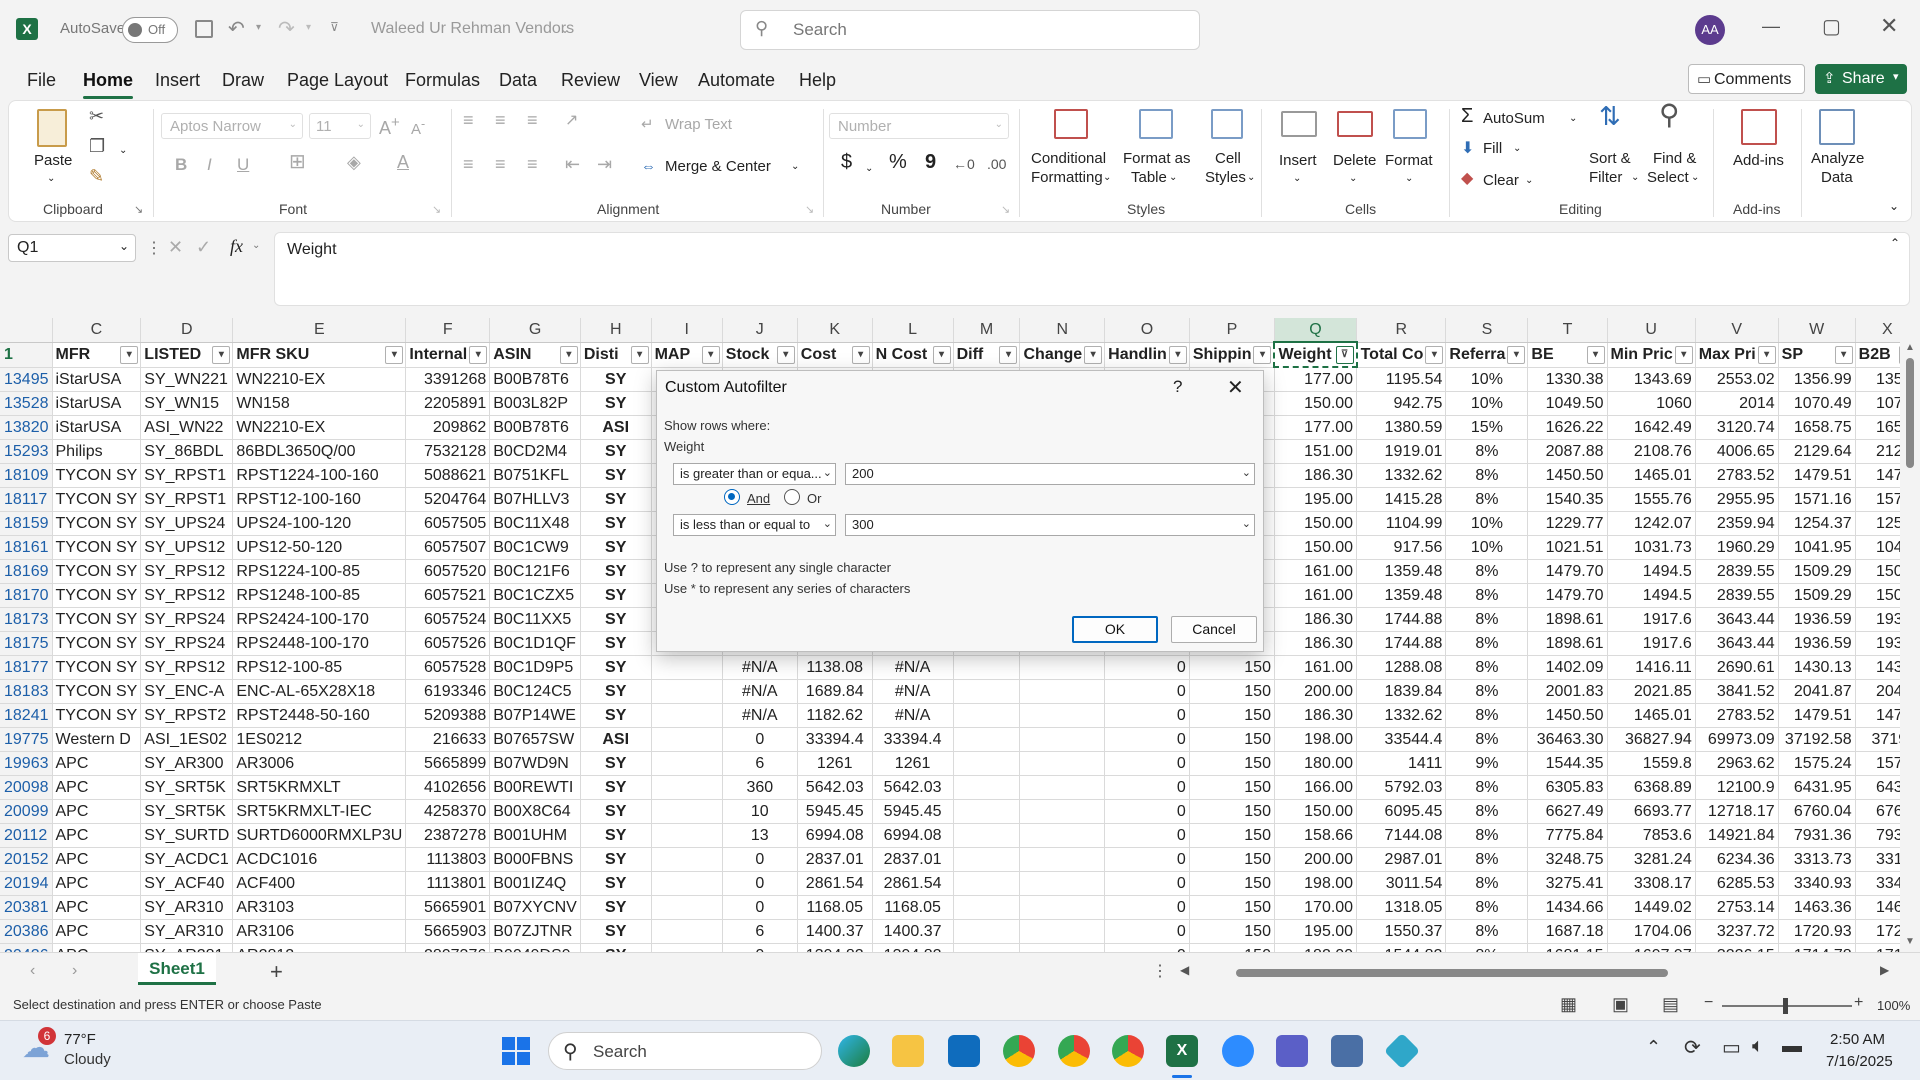 This screenshot has width=1920, height=1080. What do you see at coordinates (1651, 763) in the screenshot?
I see `table-cell: 1559.8` at bounding box center [1651, 763].